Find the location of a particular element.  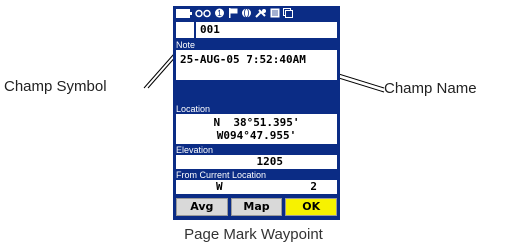

location-field: N 38°51.395' W094°47.955' is located at coordinates (256, 129).